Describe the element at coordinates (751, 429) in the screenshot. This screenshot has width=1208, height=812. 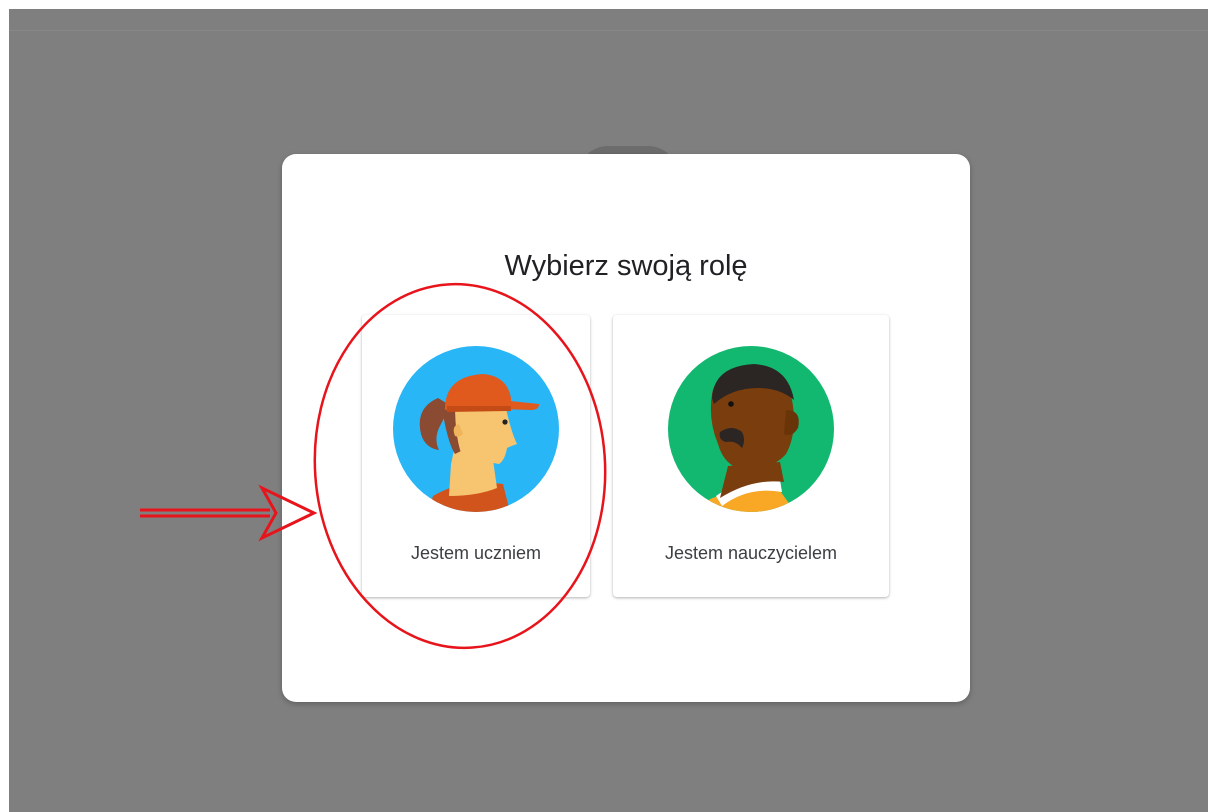
I see `teacher-avatar-icon` at that location.